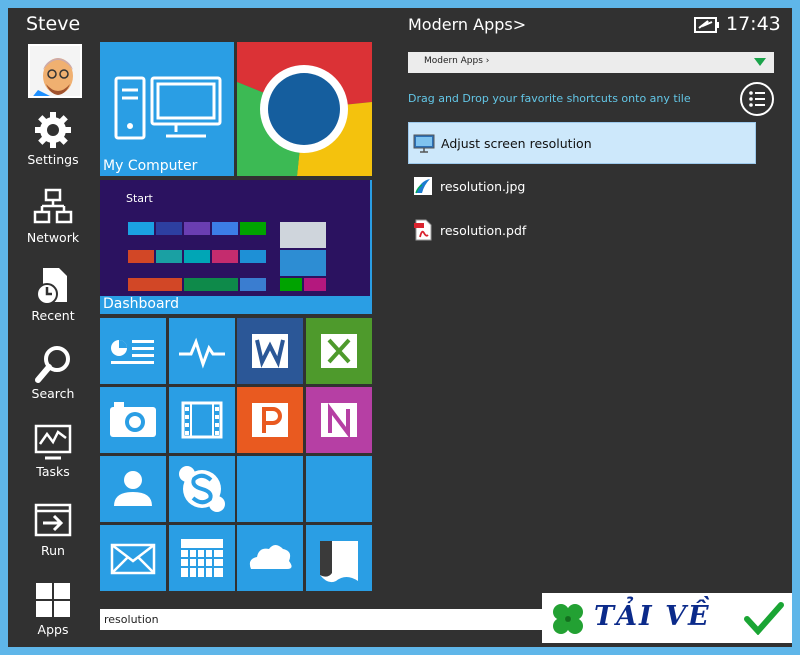 The height and width of the screenshot is (655, 800). I want to click on pdf-file-icon, so click(423, 230).